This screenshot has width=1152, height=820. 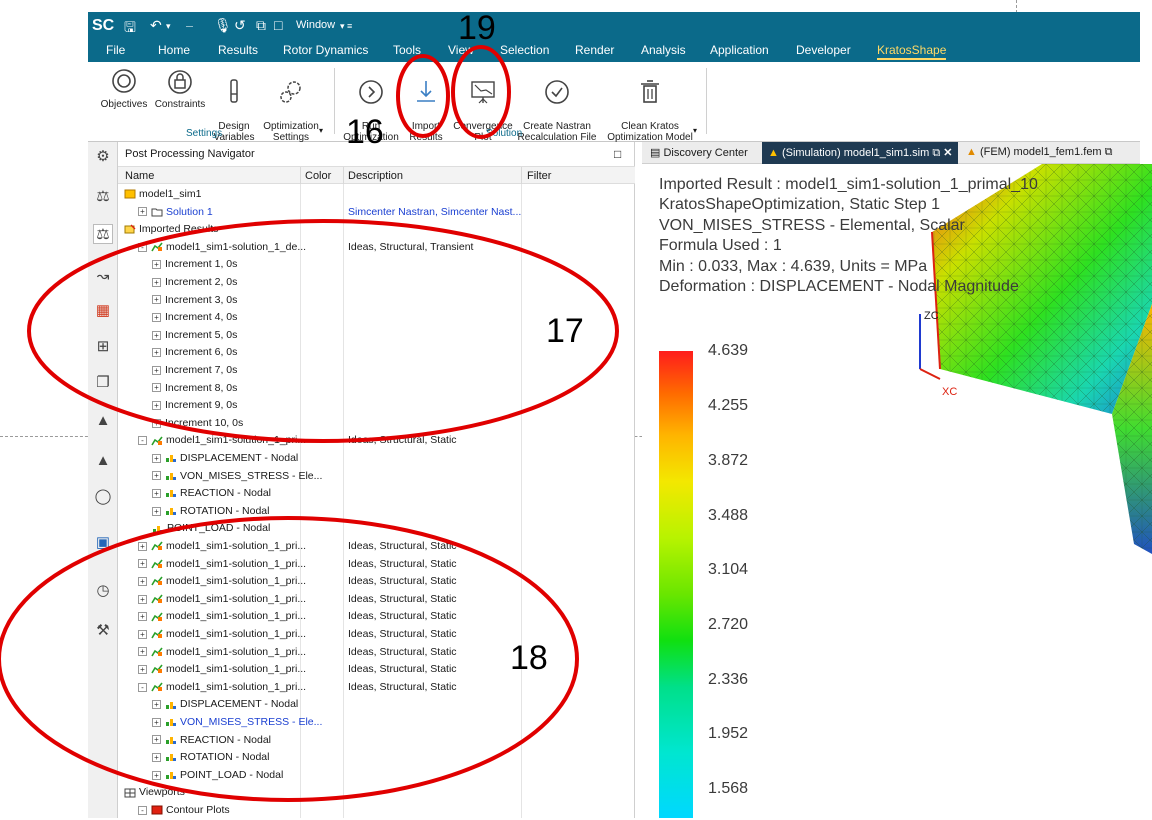 What do you see at coordinates (376, 529) in the screenshot?
I see `tree-row: POINT_LOAD - Nodal` at bounding box center [376, 529].